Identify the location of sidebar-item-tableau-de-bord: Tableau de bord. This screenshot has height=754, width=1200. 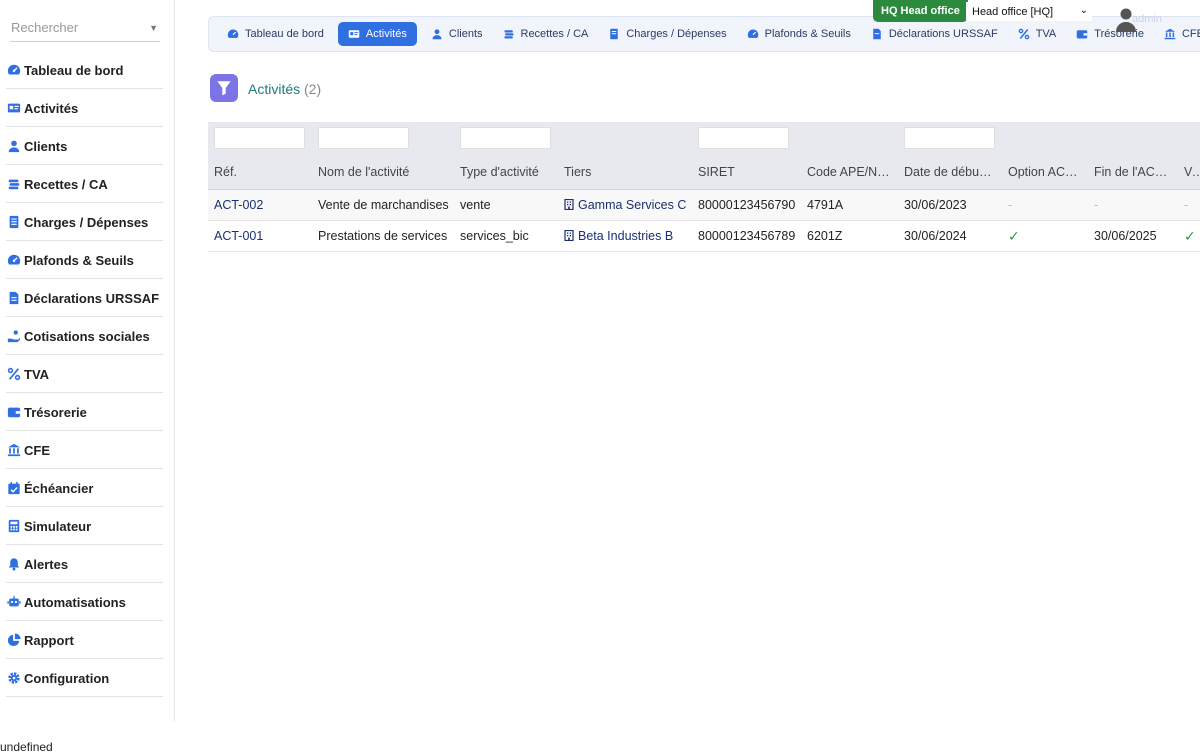
(84, 70).